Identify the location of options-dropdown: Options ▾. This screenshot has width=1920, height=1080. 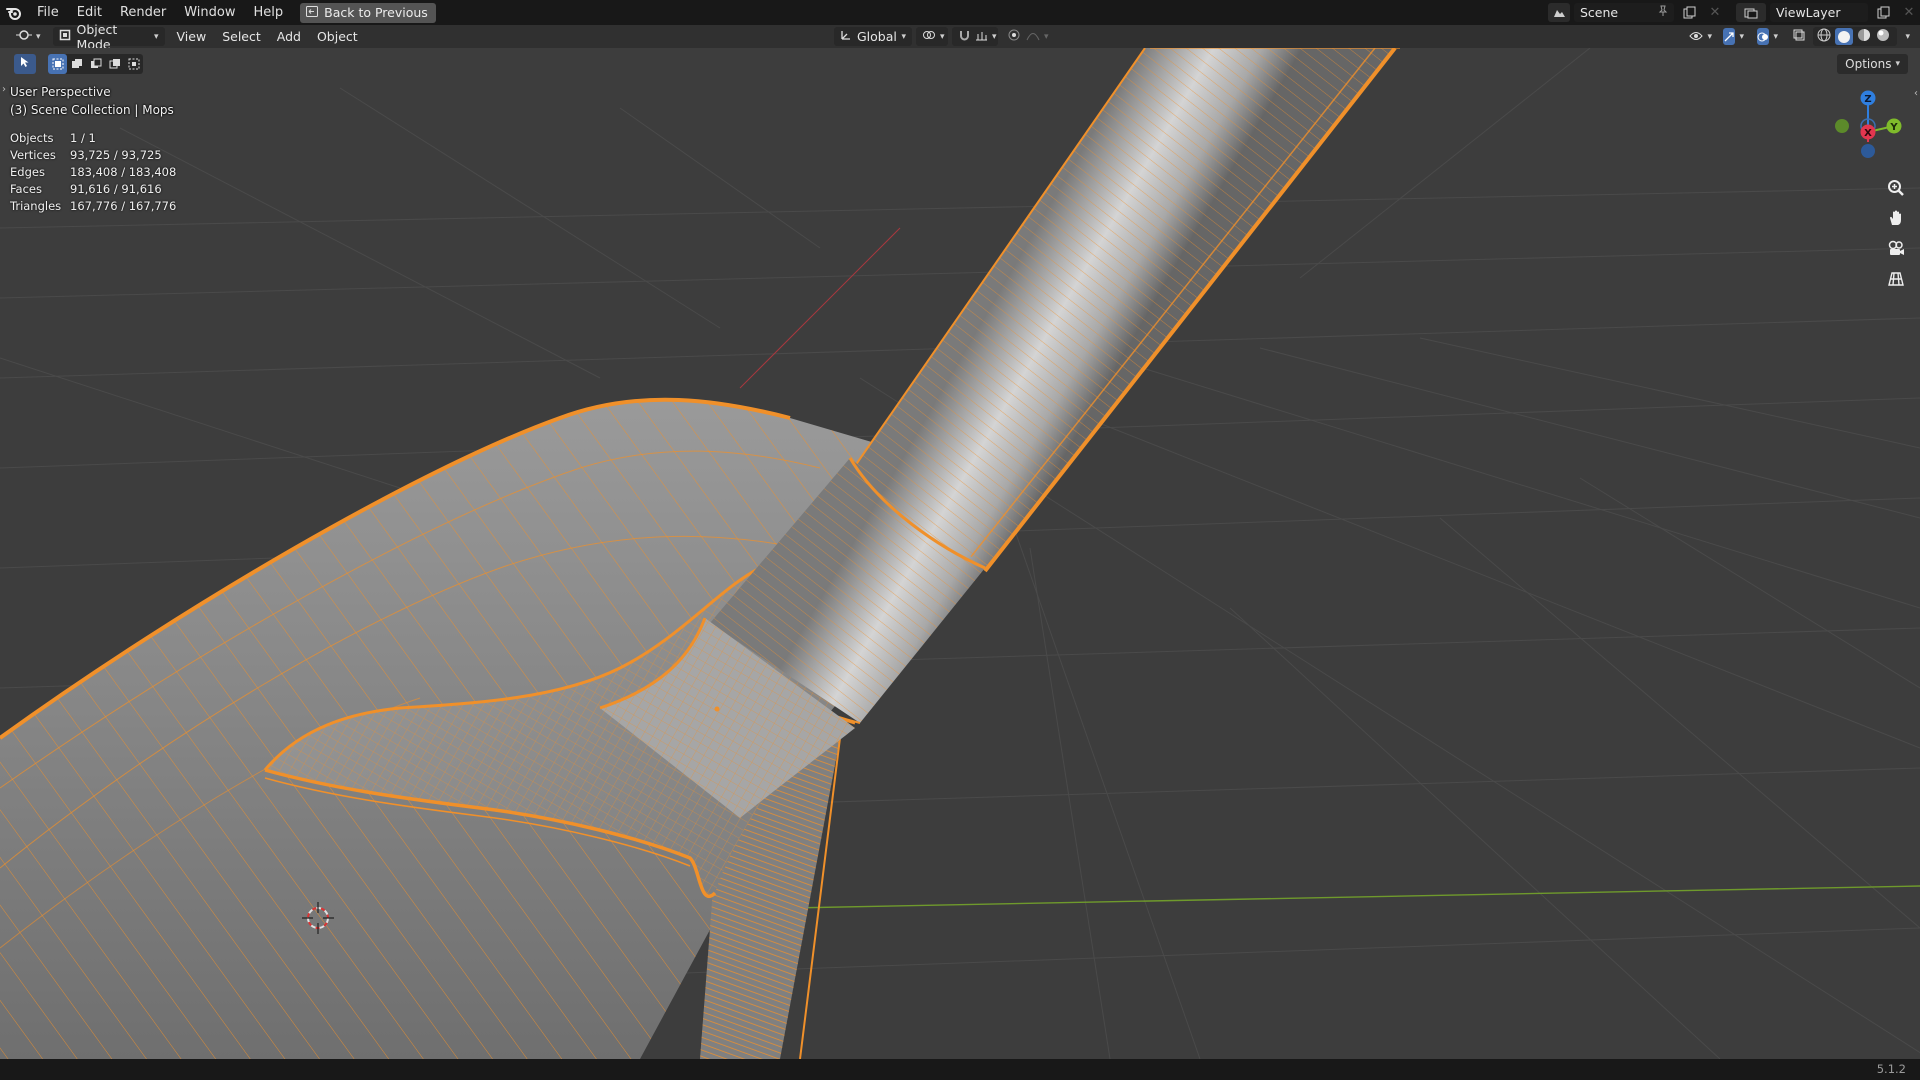
(1872, 64).